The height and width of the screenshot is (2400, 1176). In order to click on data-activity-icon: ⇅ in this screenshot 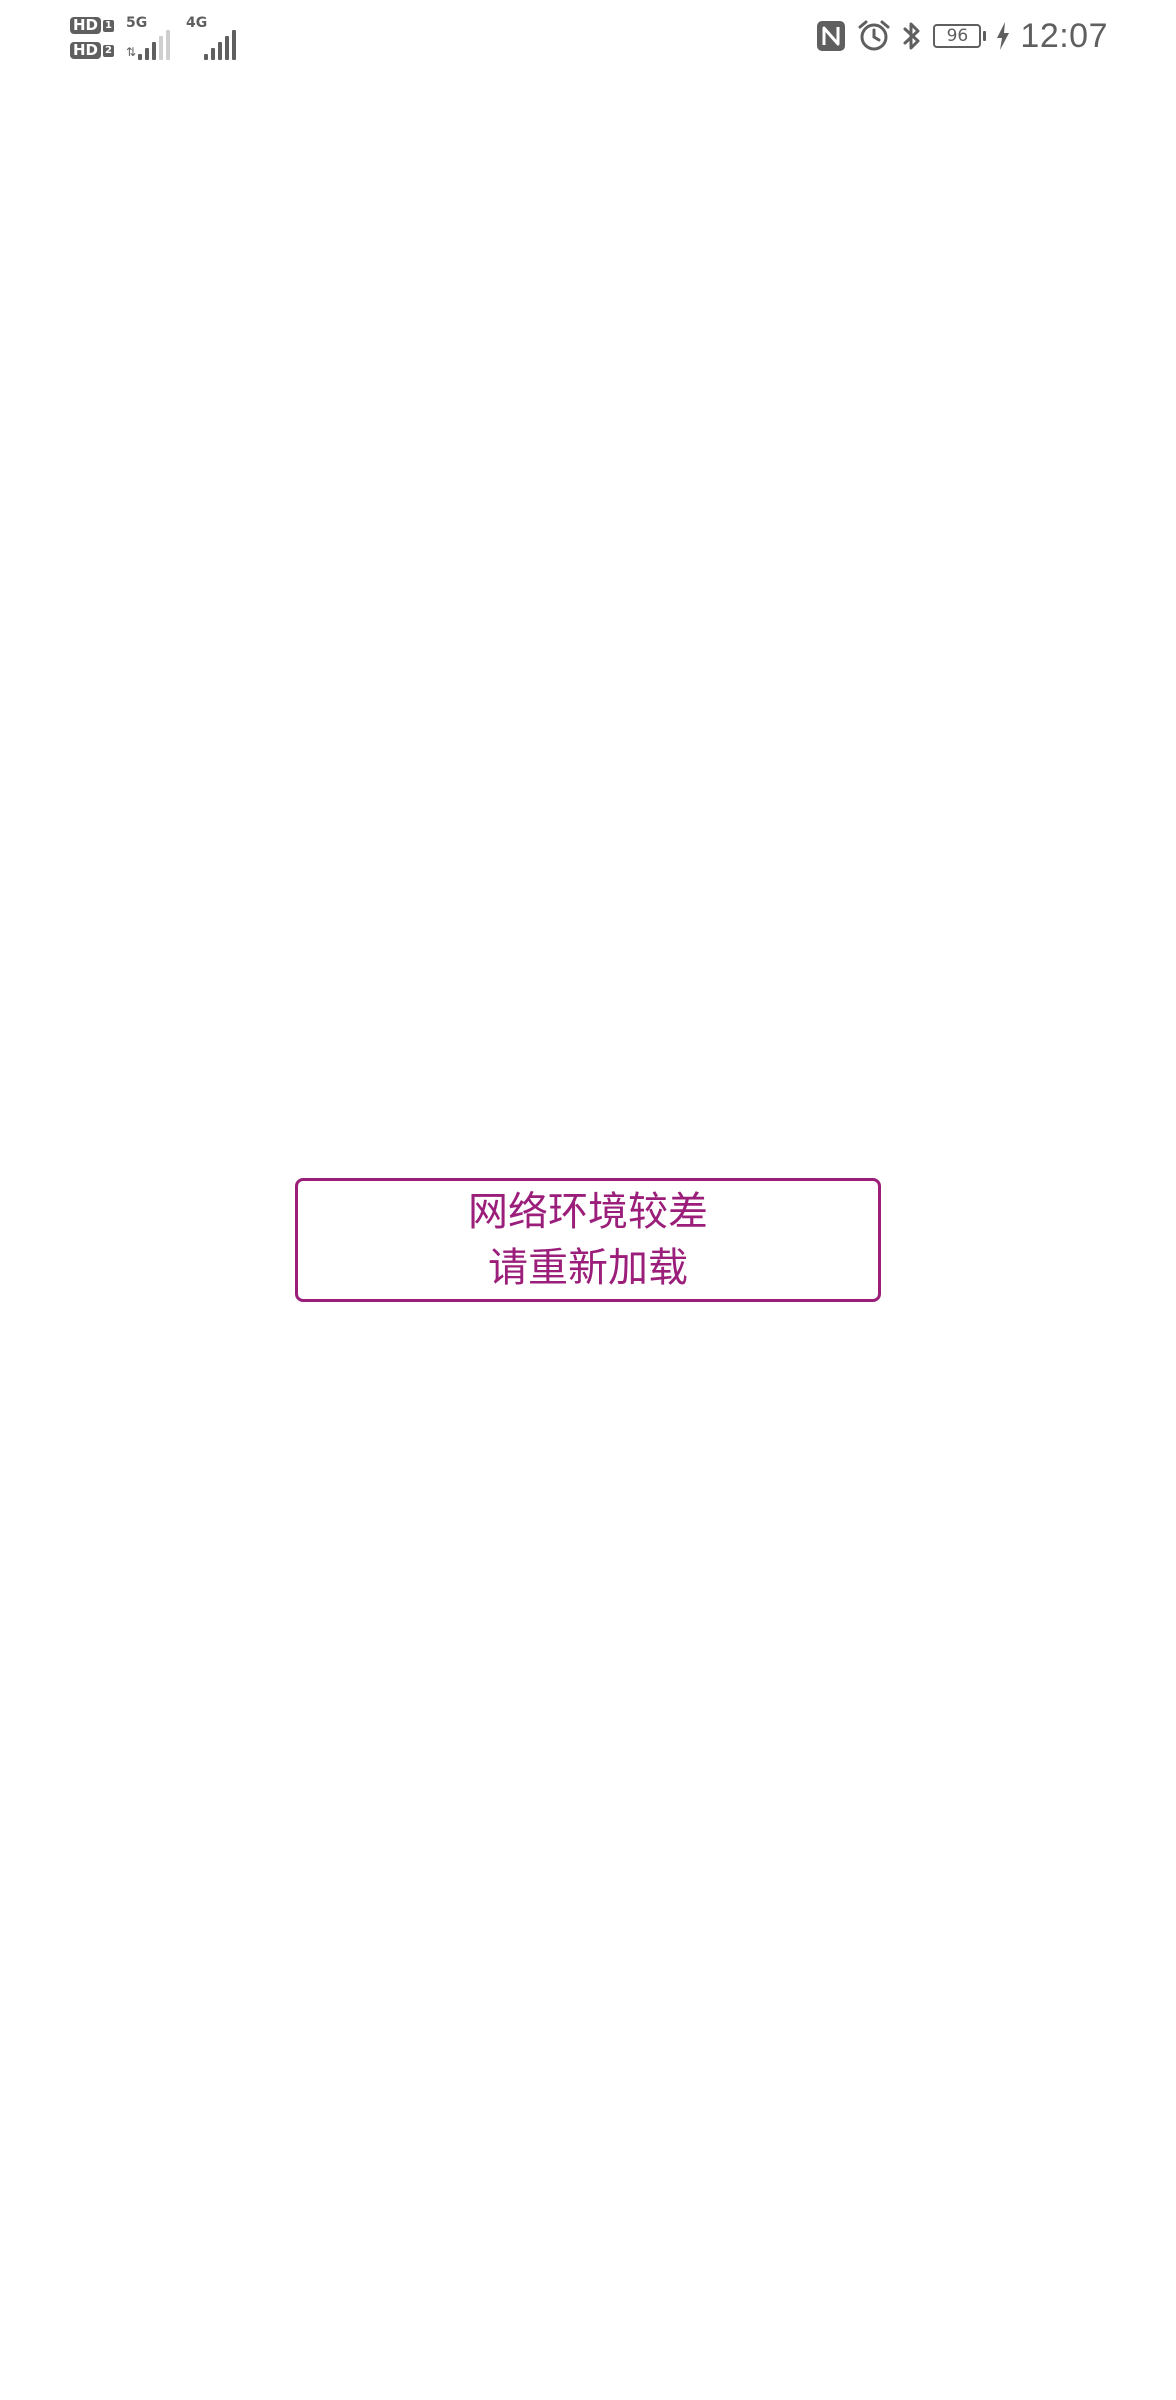, I will do `click(131, 52)`.